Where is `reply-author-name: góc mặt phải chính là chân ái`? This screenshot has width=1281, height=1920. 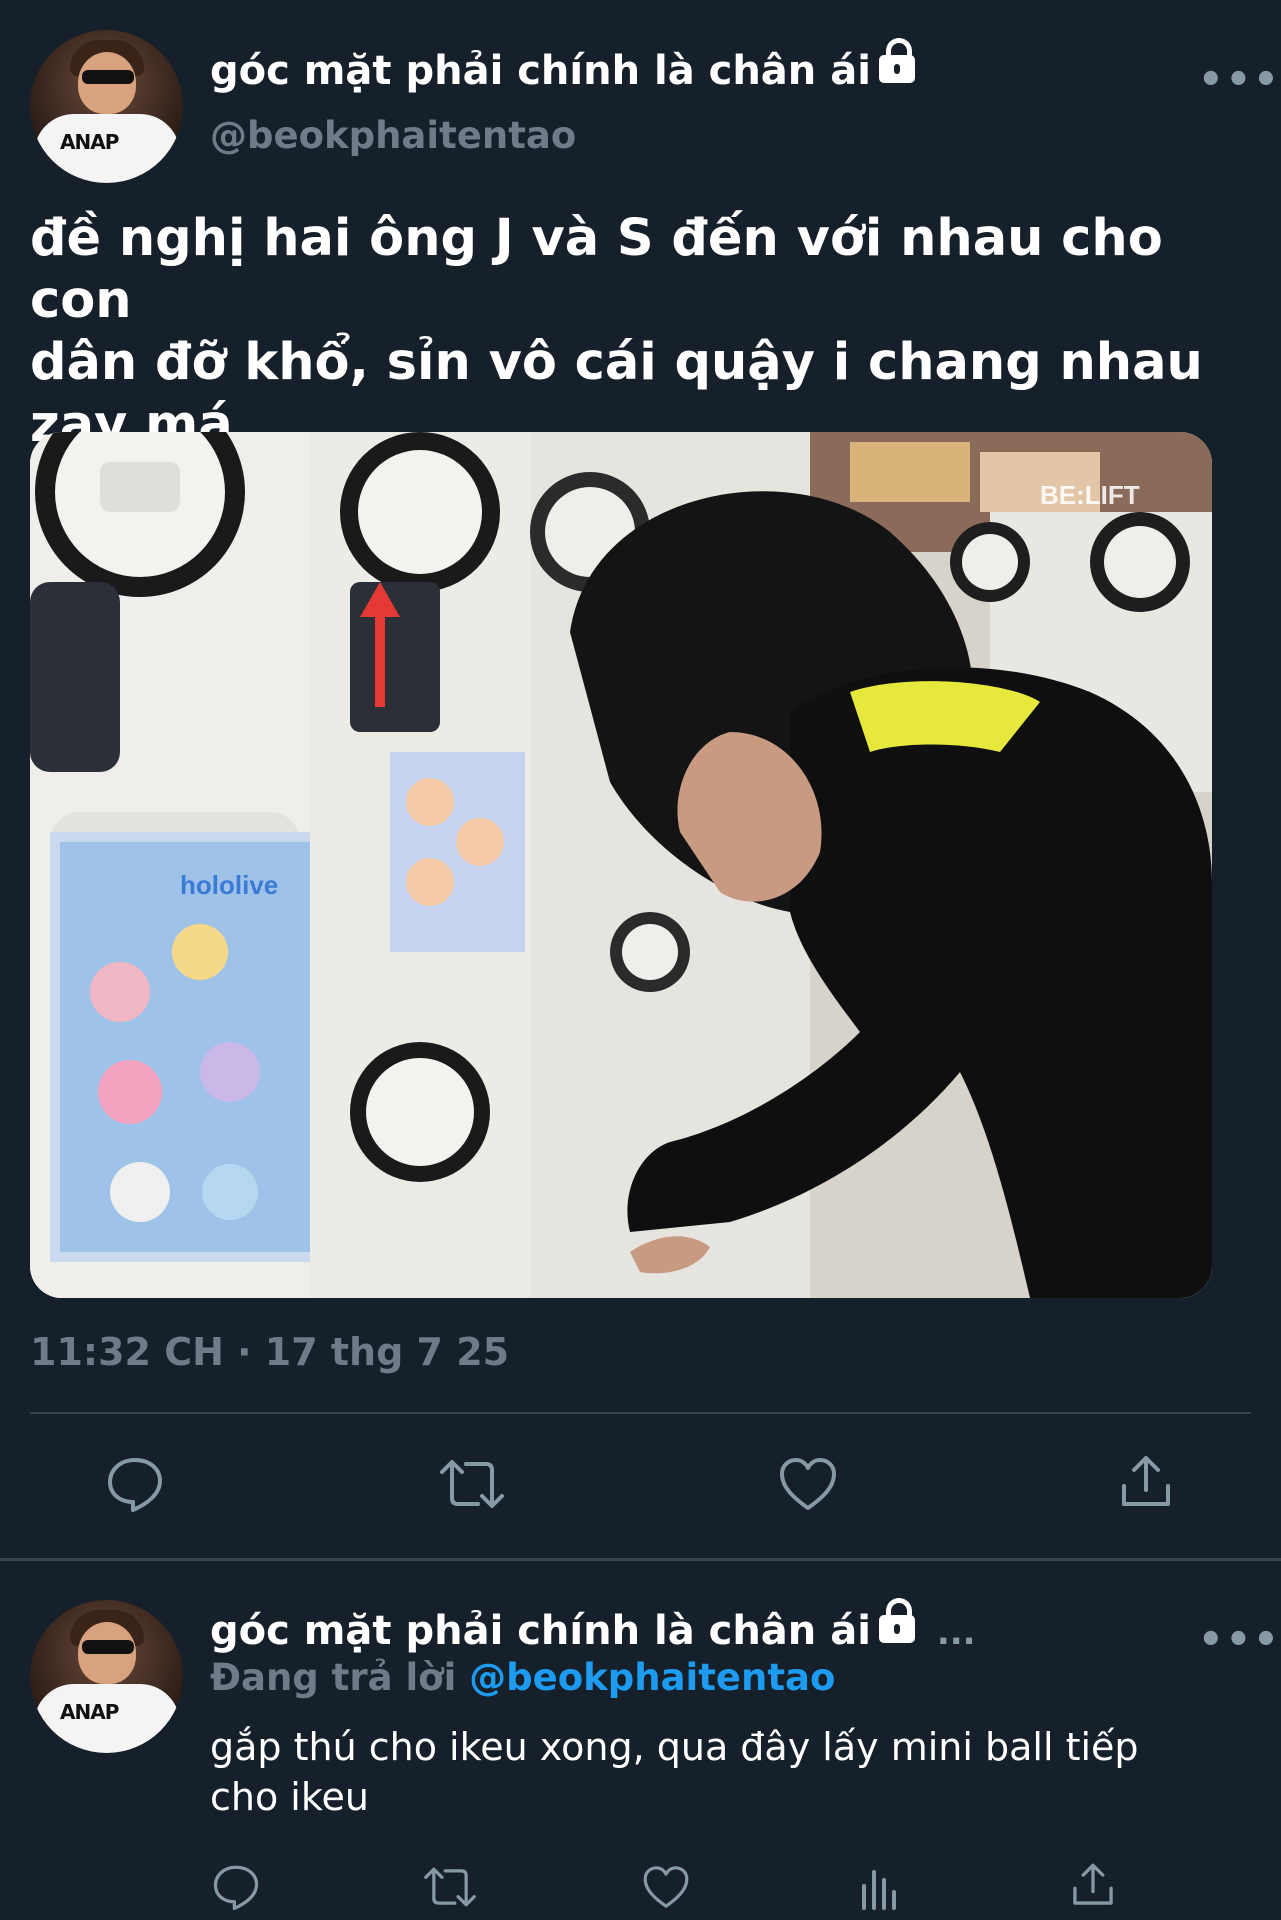 reply-author-name: góc mặt phải chính là chân ái is located at coordinates (540, 1631).